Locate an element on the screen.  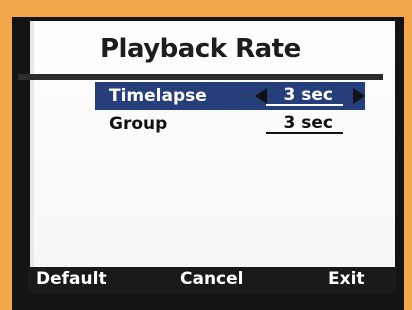
group-value: 3 sec is located at coordinates (304, 124).